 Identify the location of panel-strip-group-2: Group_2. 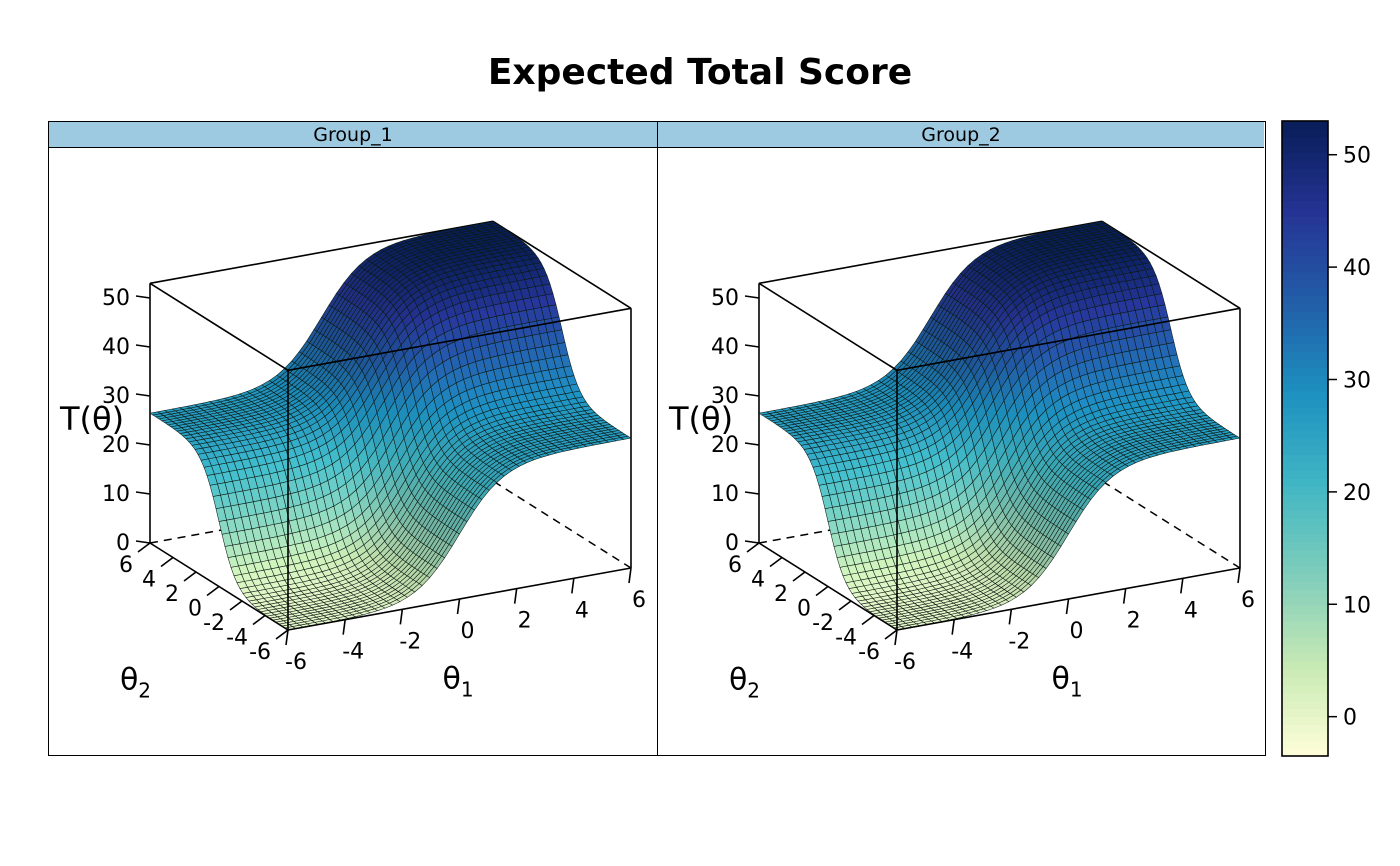
(961, 135).